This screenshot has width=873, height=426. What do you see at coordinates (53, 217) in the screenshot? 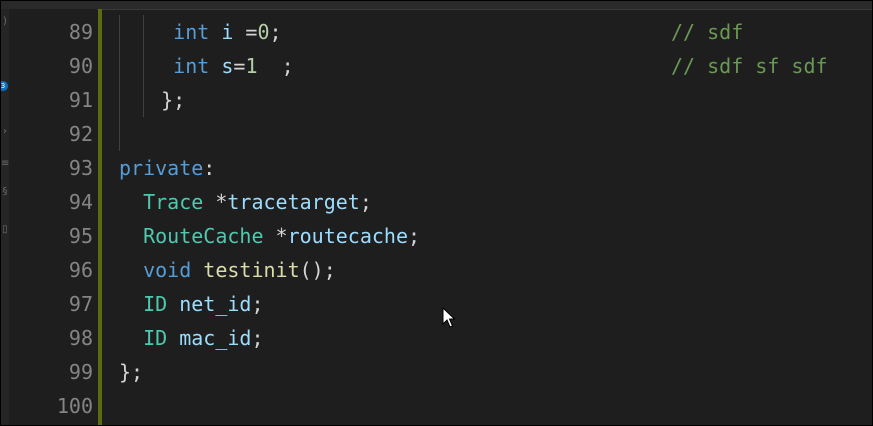
I see `line-number-gutter: 89 90 91 92 93 94 95 96 97 98 99 100` at bounding box center [53, 217].